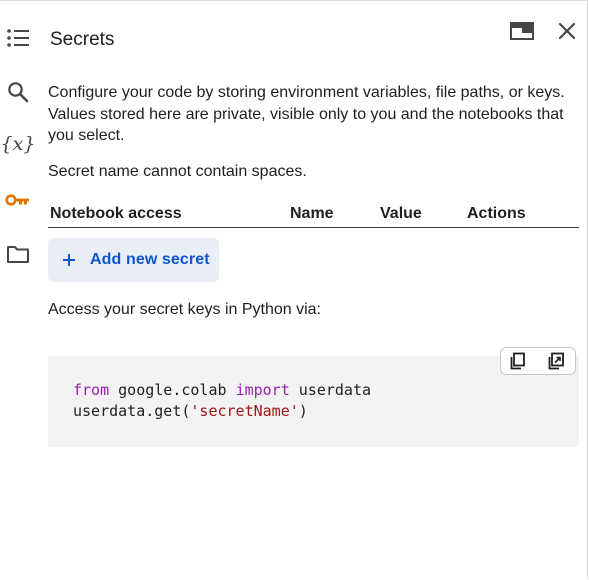  Describe the element at coordinates (69, 260) in the screenshot. I see `plus-icon` at that location.